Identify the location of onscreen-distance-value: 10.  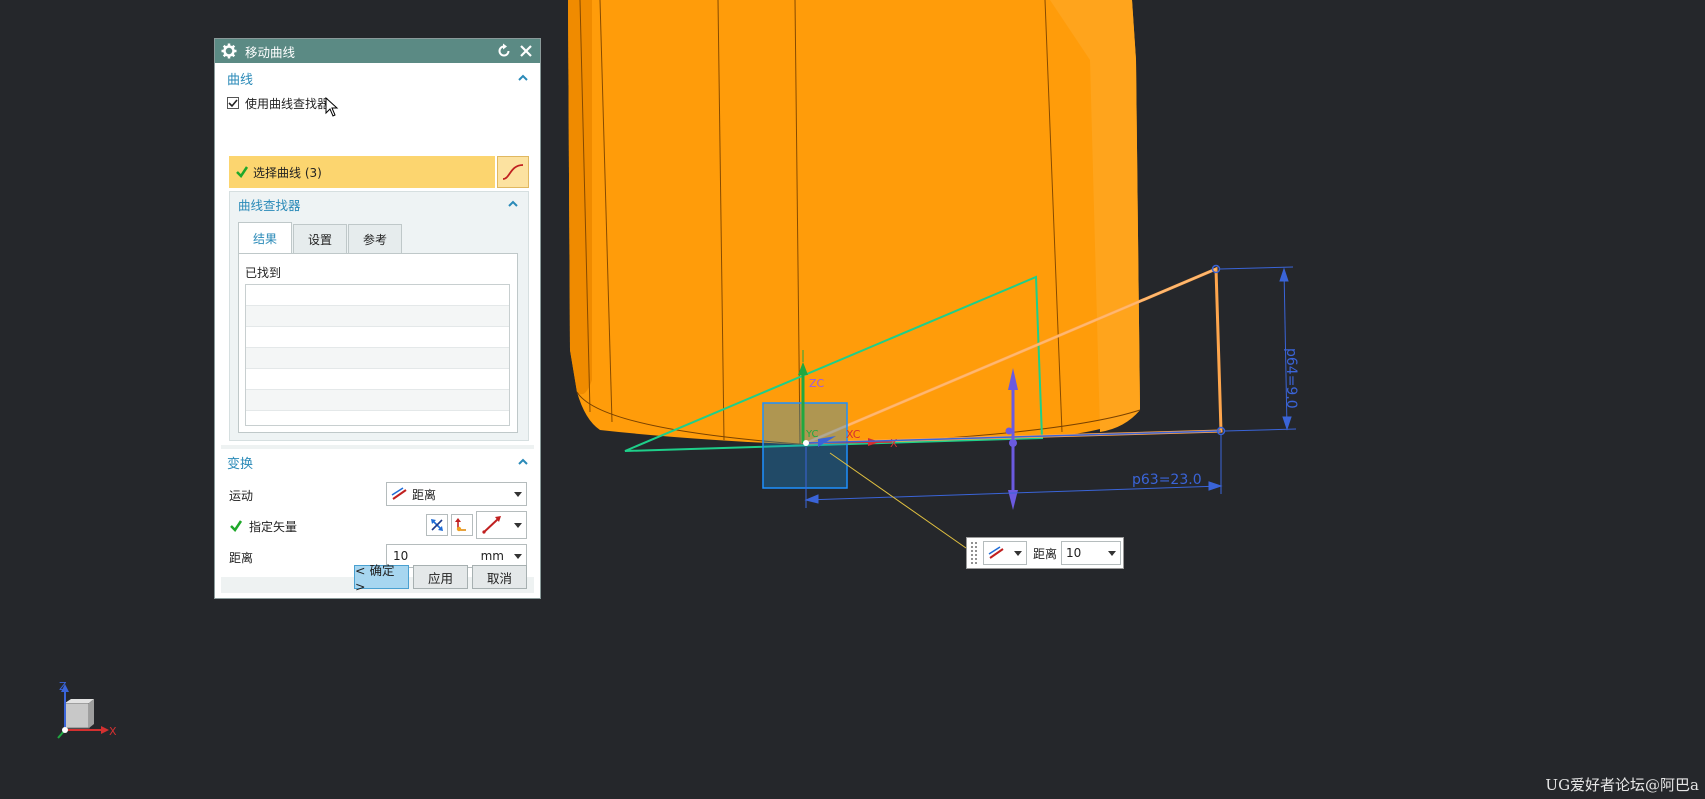
(1074, 553).